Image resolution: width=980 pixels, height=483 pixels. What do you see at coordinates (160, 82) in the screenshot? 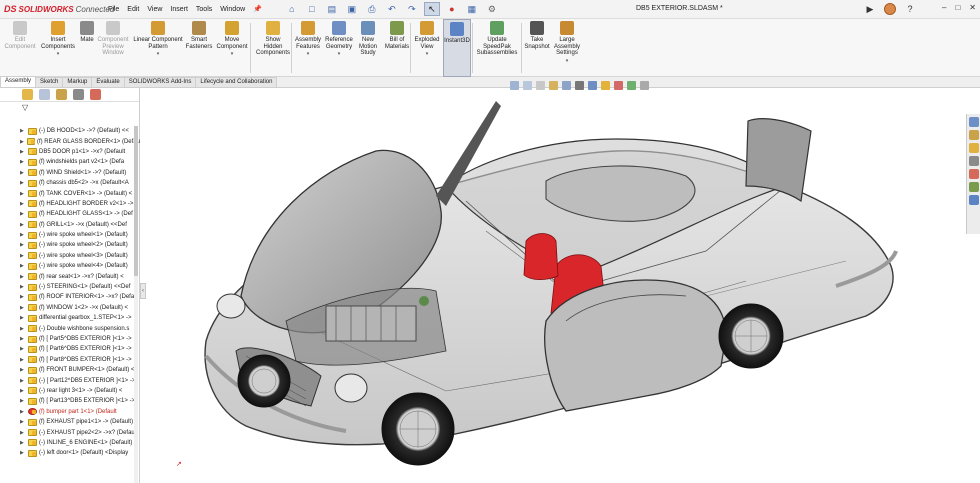
I see `tab-solidworks-add-ins: SOLIDWORKS Add-Ins` at bounding box center [160, 82].